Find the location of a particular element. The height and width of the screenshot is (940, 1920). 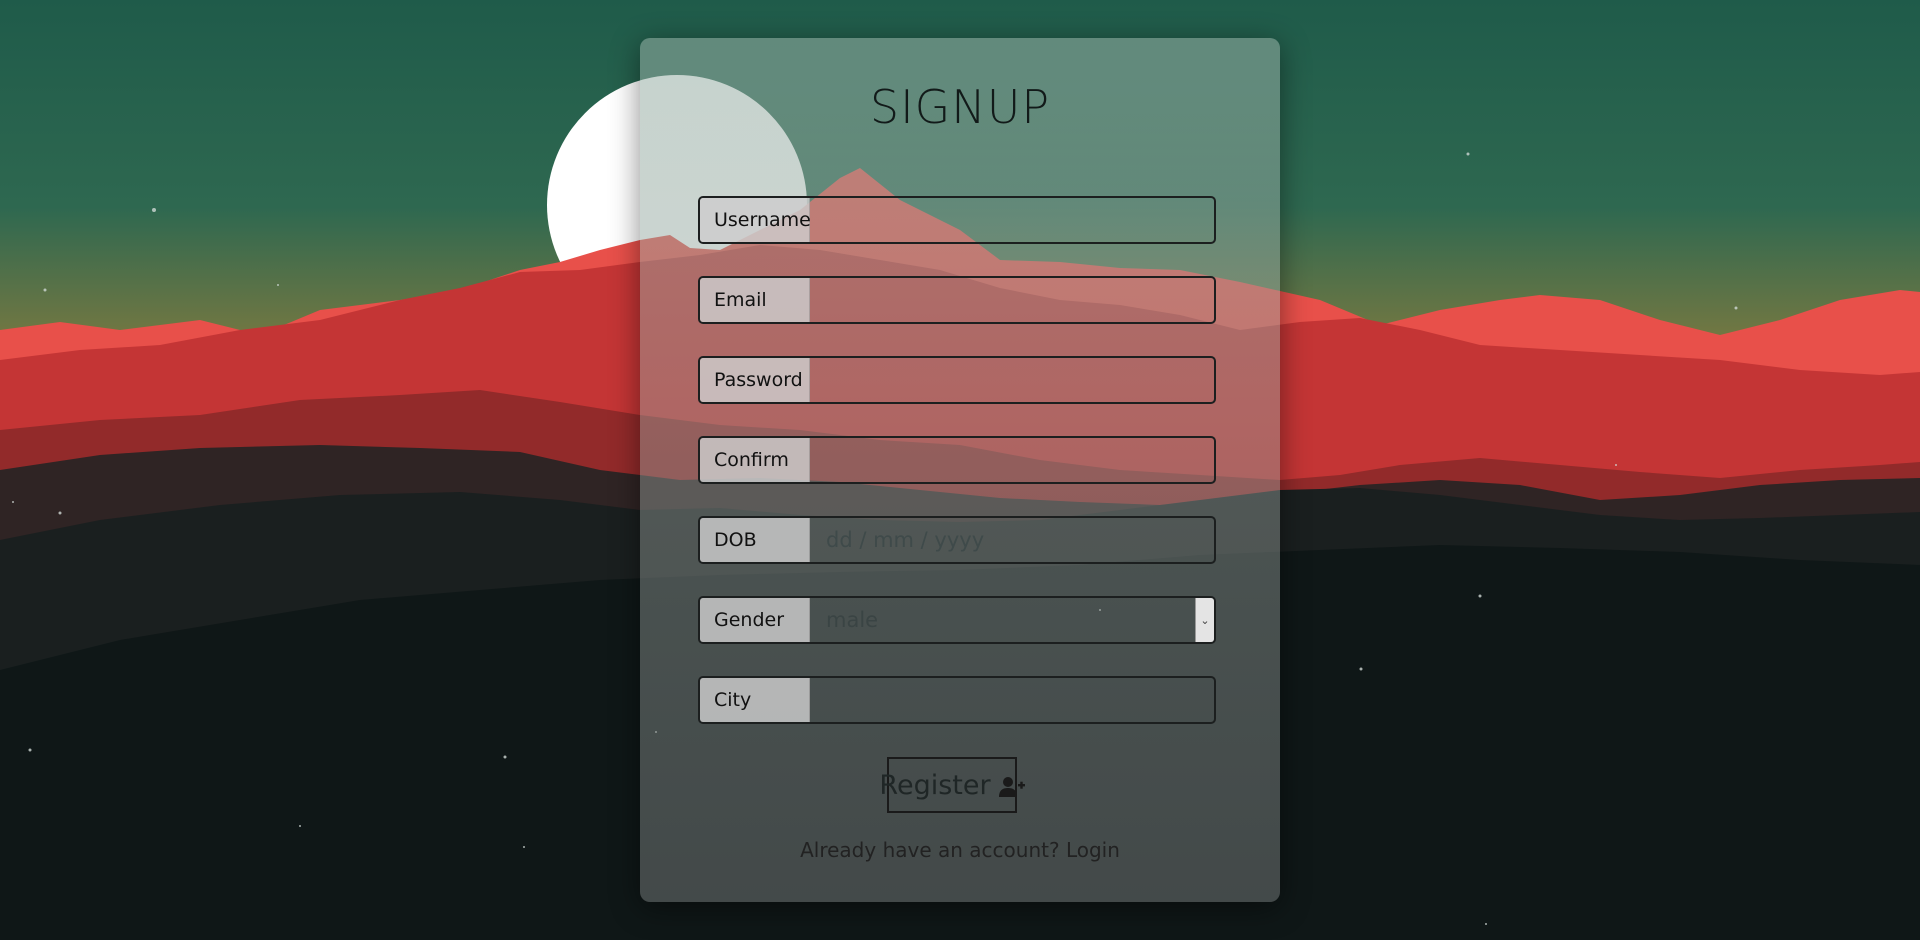

login-prompt: Already have an account? Login is located at coordinates (960, 850).